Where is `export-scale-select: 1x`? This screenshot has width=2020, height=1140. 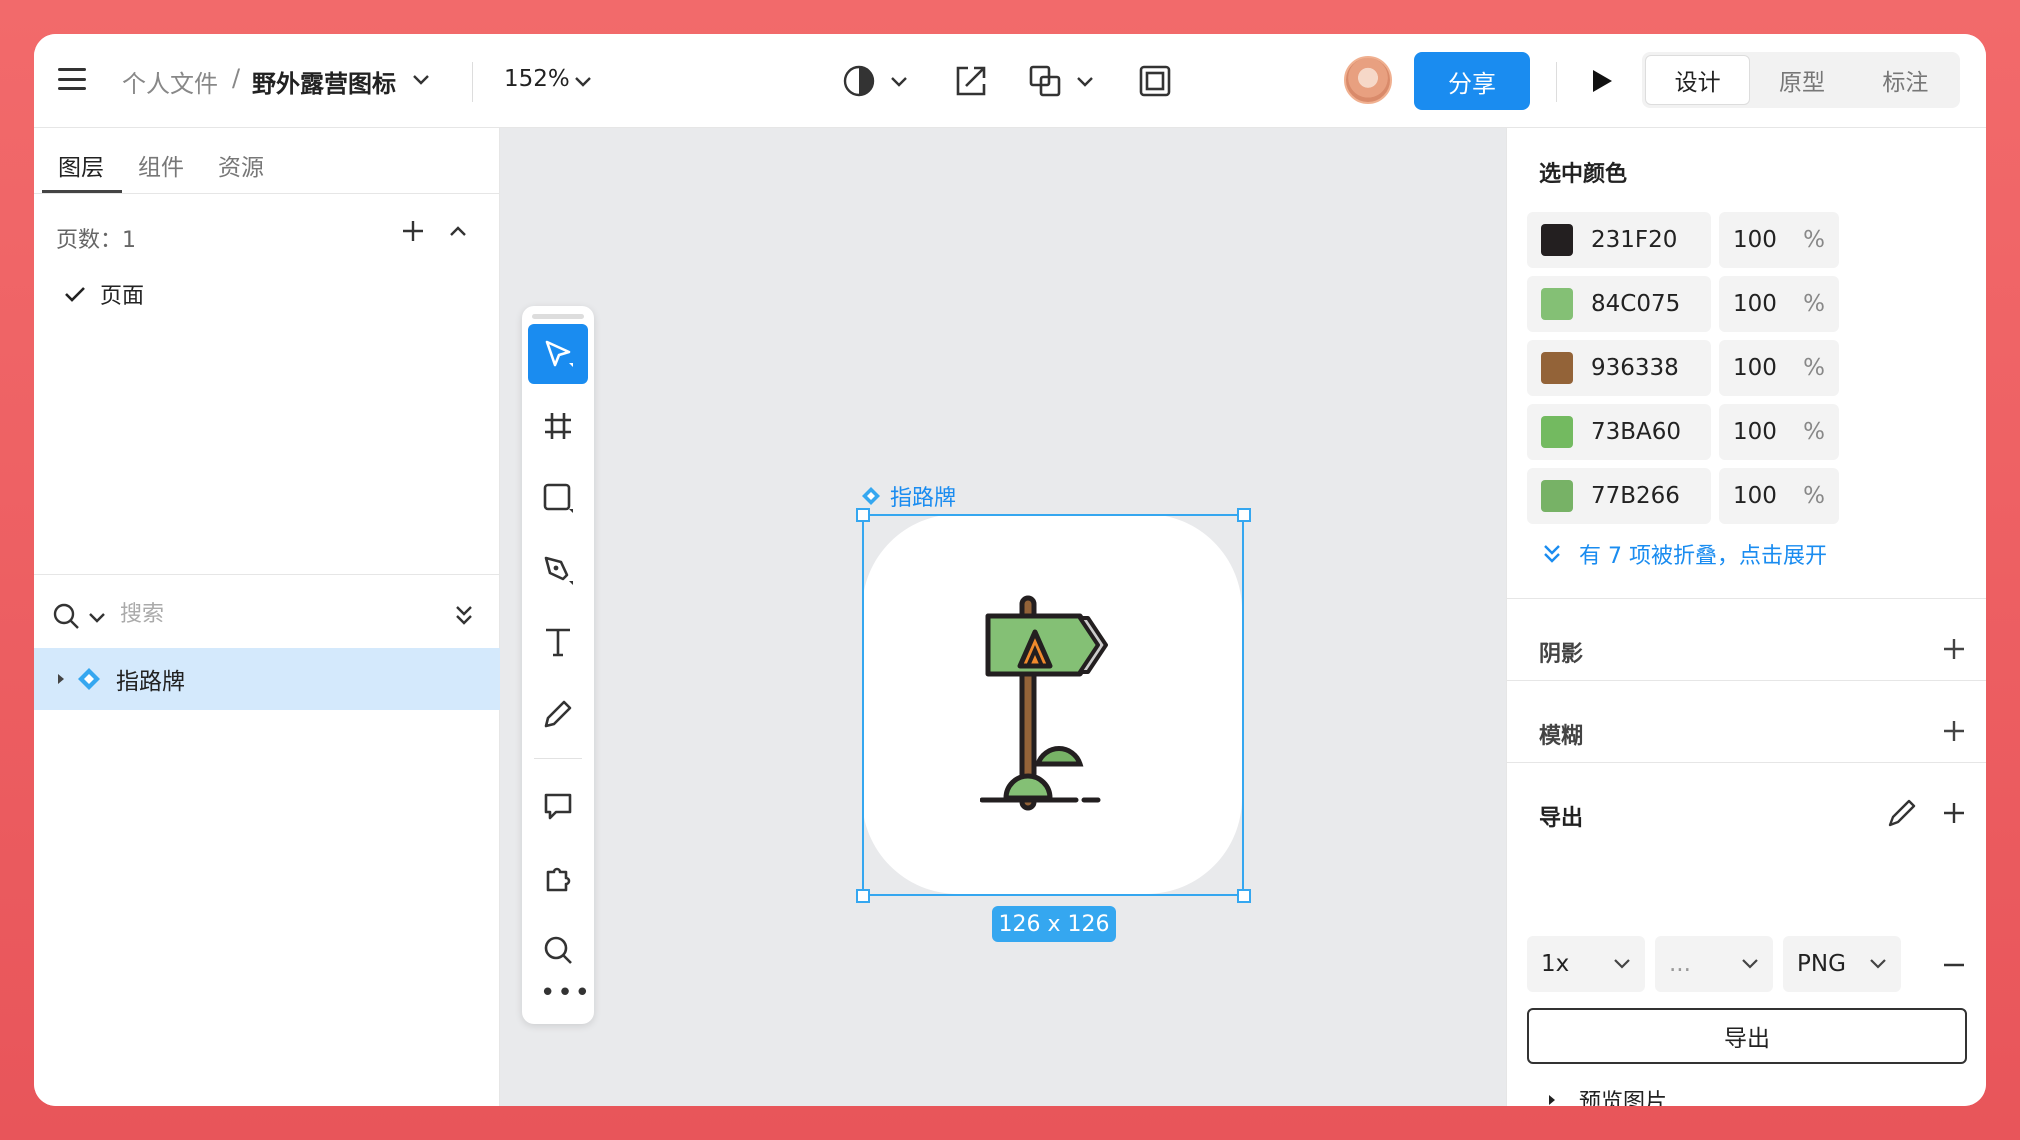 export-scale-select: 1x is located at coordinates (1586, 964).